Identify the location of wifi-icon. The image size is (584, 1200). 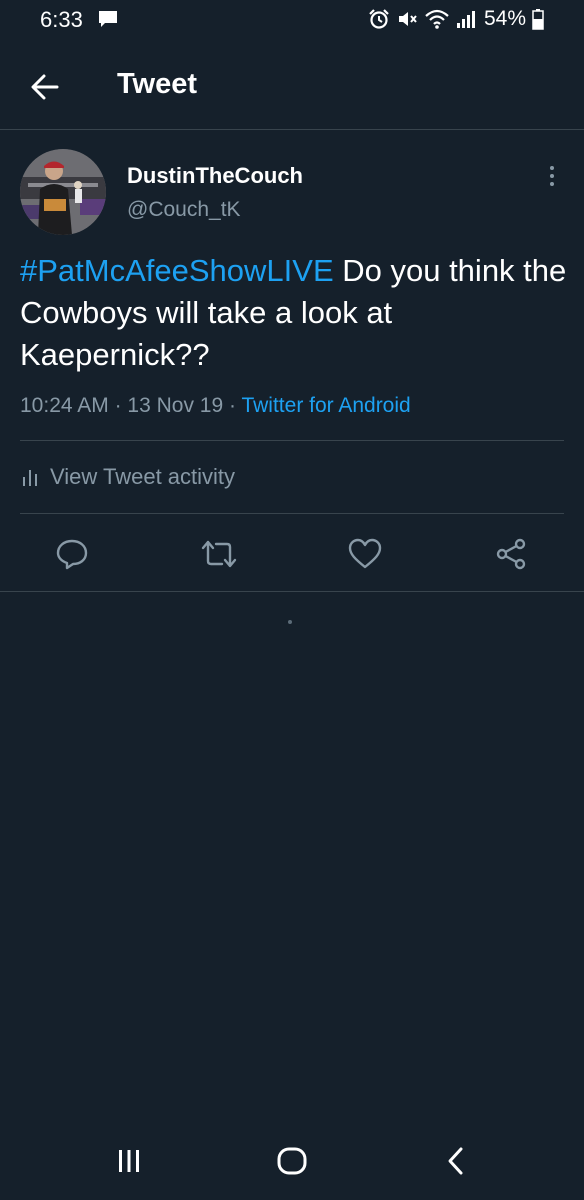
(437, 19).